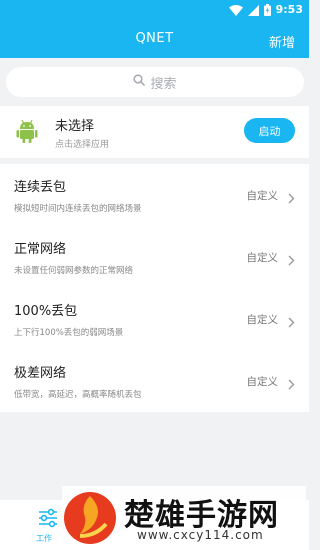 This screenshot has height=550, width=320. What do you see at coordinates (163, 84) in the screenshot?
I see `search-placeholder: 搜索` at bounding box center [163, 84].